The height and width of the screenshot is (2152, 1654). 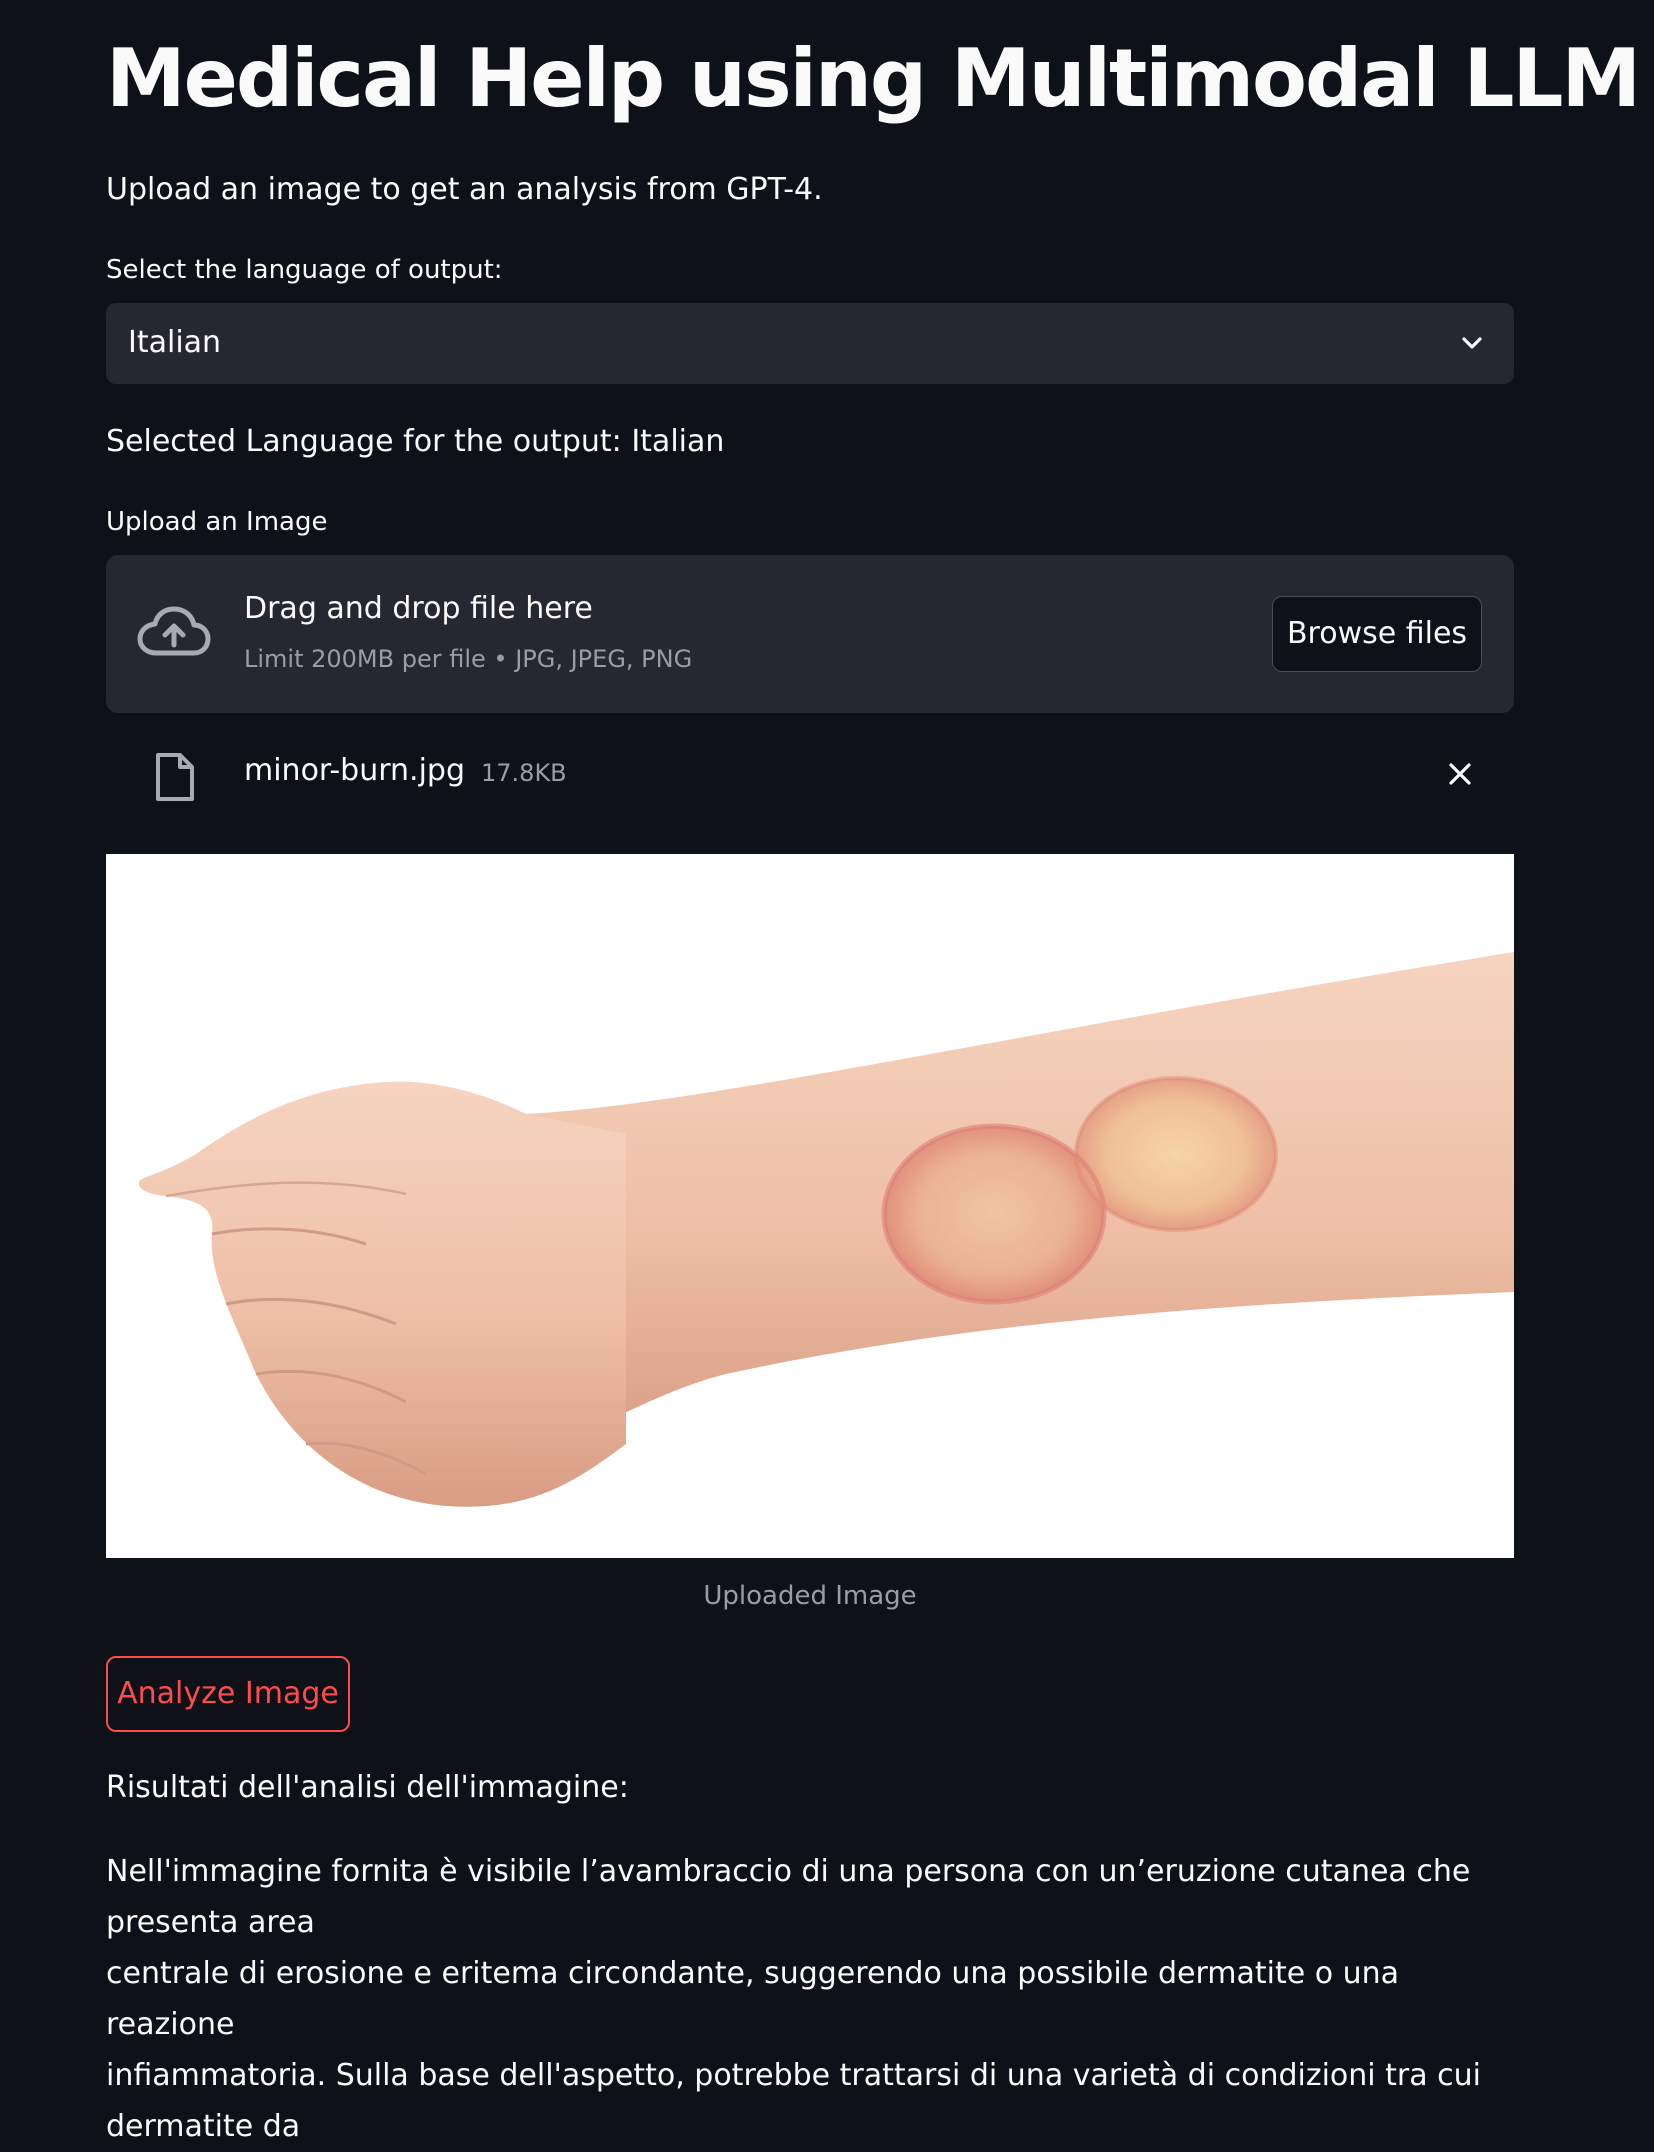 What do you see at coordinates (1377, 634) in the screenshot?
I see `browse-files-button: Browse files` at bounding box center [1377, 634].